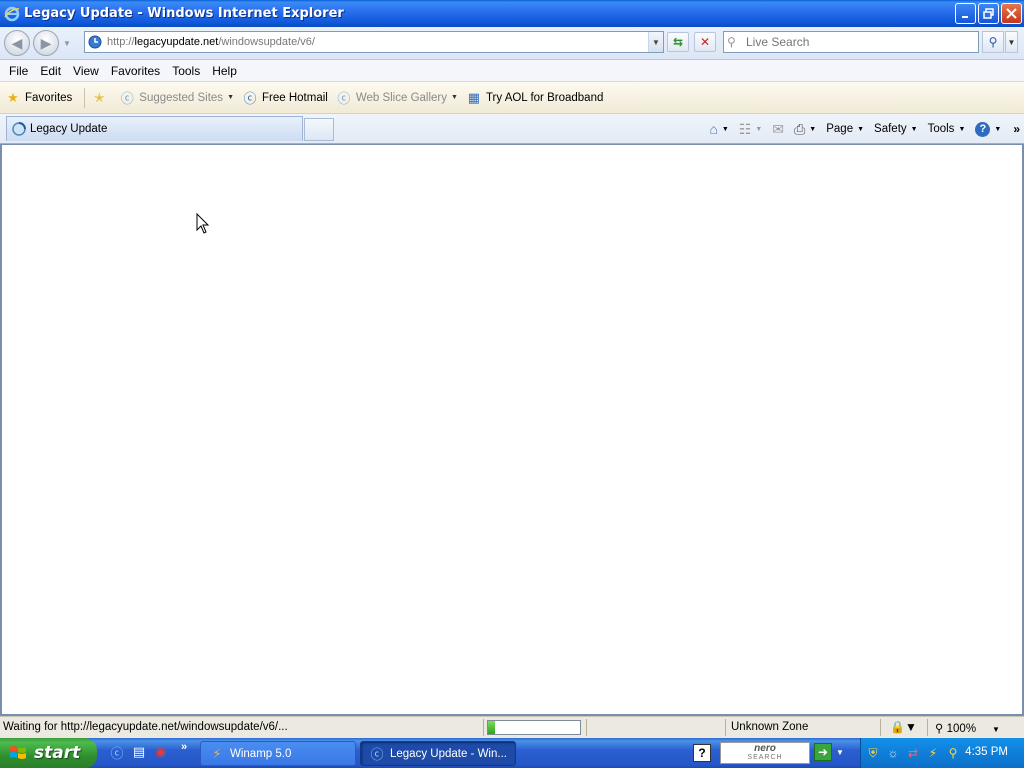  Describe the element at coordinates (18, 71) in the screenshot. I see `menu-file: File` at that location.